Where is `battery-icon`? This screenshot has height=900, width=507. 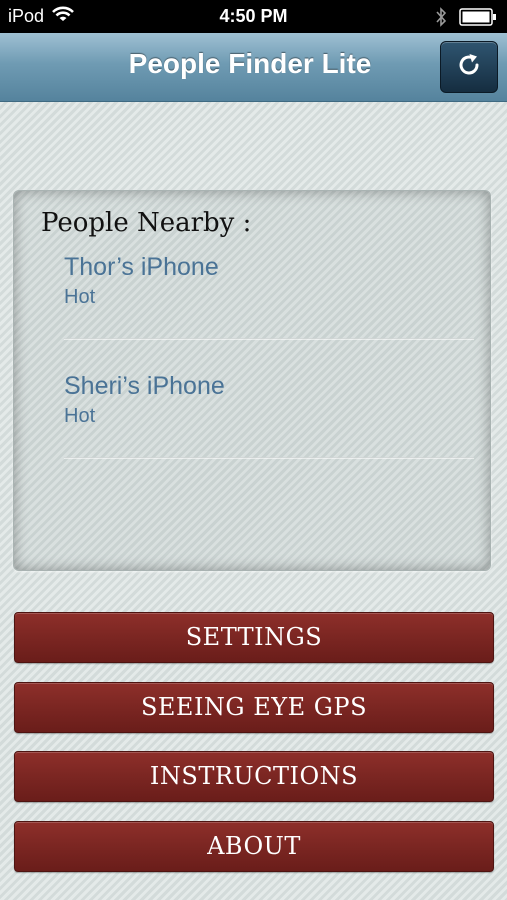 battery-icon is located at coordinates (478, 19).